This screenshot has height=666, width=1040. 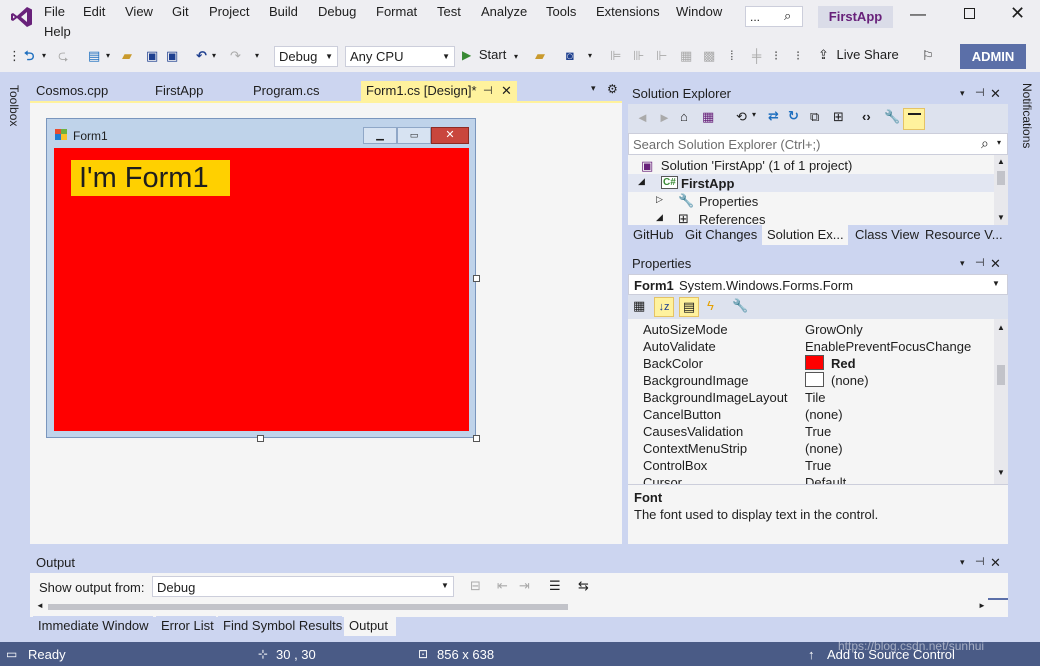 What do you see at coordinates (561, 11) in the screenshot?
I see `menu-tools: Tools` at bounding box center [561, 11].